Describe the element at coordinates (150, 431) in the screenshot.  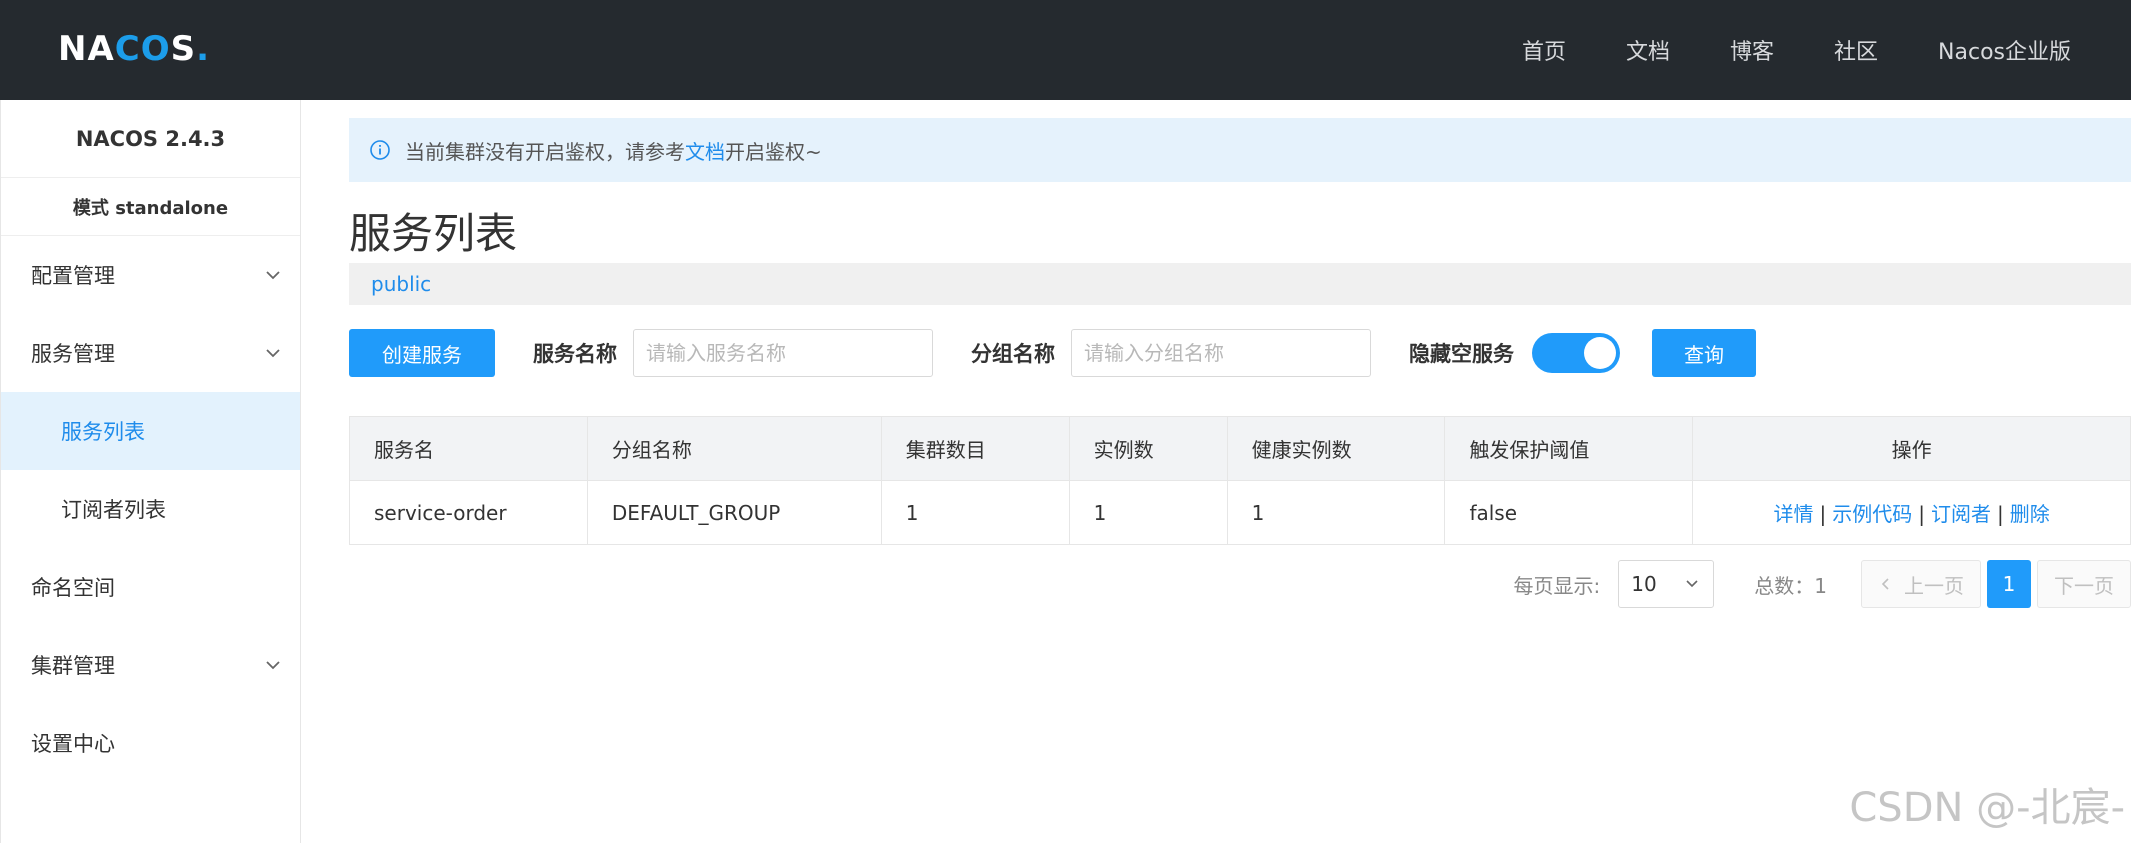
I see `sidebar-item-service-list: 服务列表` at that location.